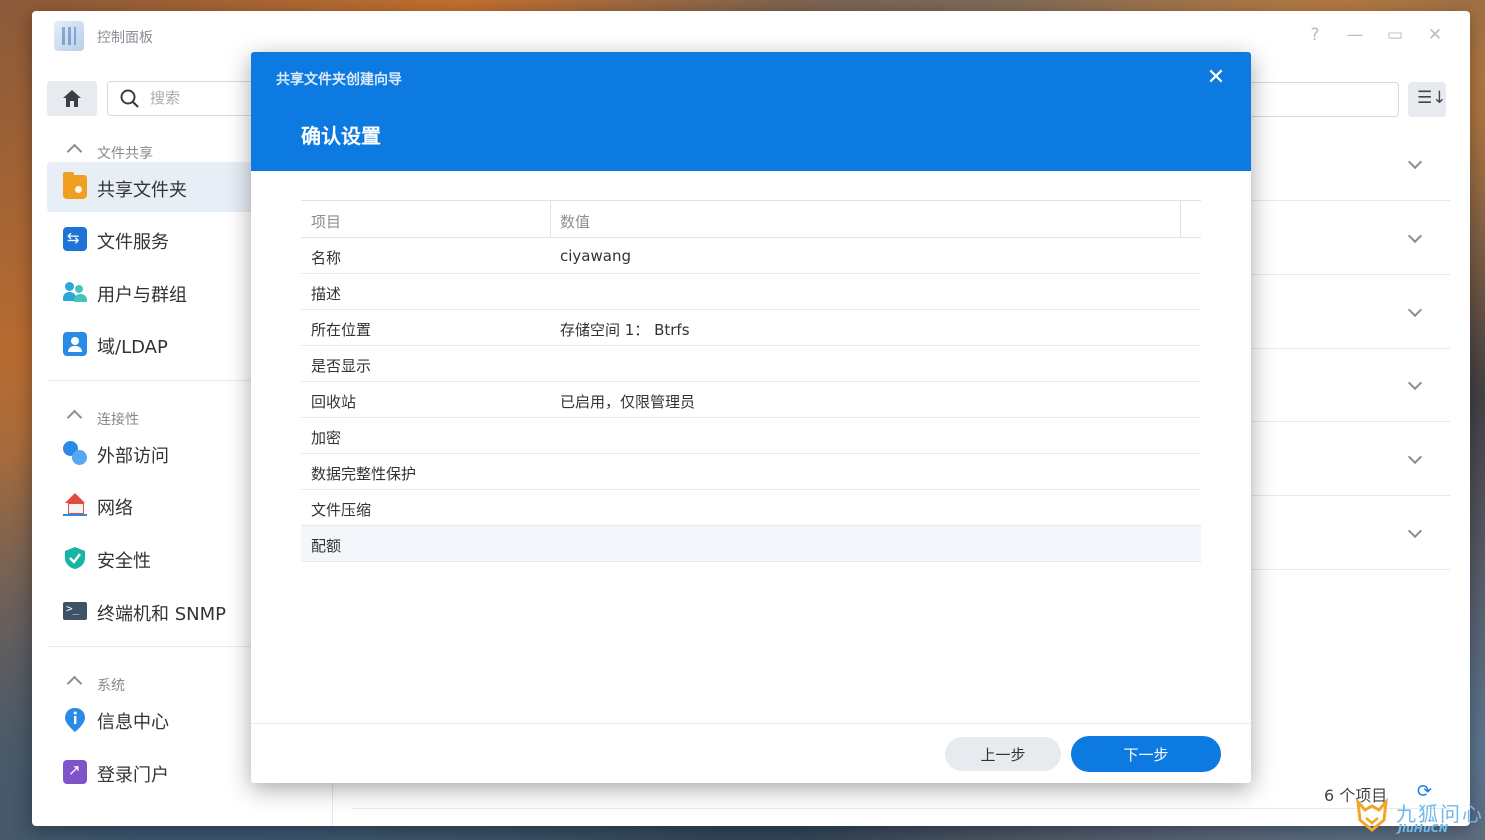 Image resolution: width=1485 pixels, height=840 pixels. What do you see at coordinates (364, 474) in the screenshot?
I see `row-item: 数据完整性保护` at bounding box center [364, 474].